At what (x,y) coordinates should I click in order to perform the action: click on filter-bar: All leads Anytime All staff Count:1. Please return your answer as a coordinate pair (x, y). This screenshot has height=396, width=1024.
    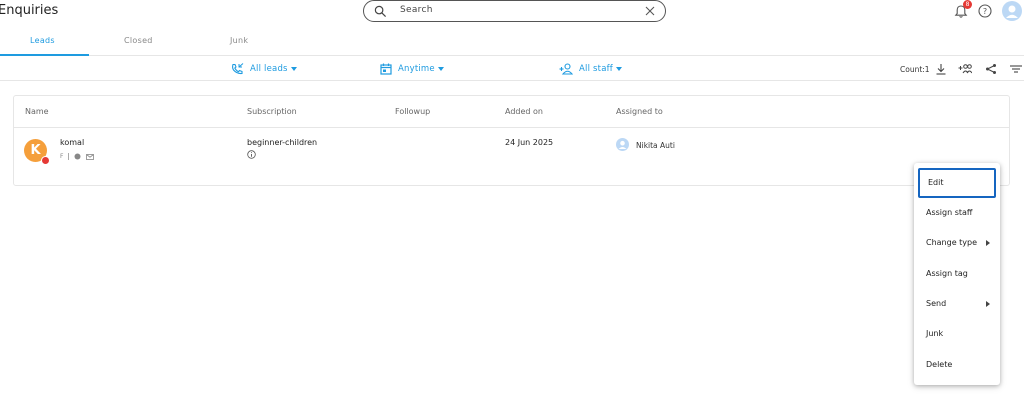
    Looking at the image, I should click on (512, 69).